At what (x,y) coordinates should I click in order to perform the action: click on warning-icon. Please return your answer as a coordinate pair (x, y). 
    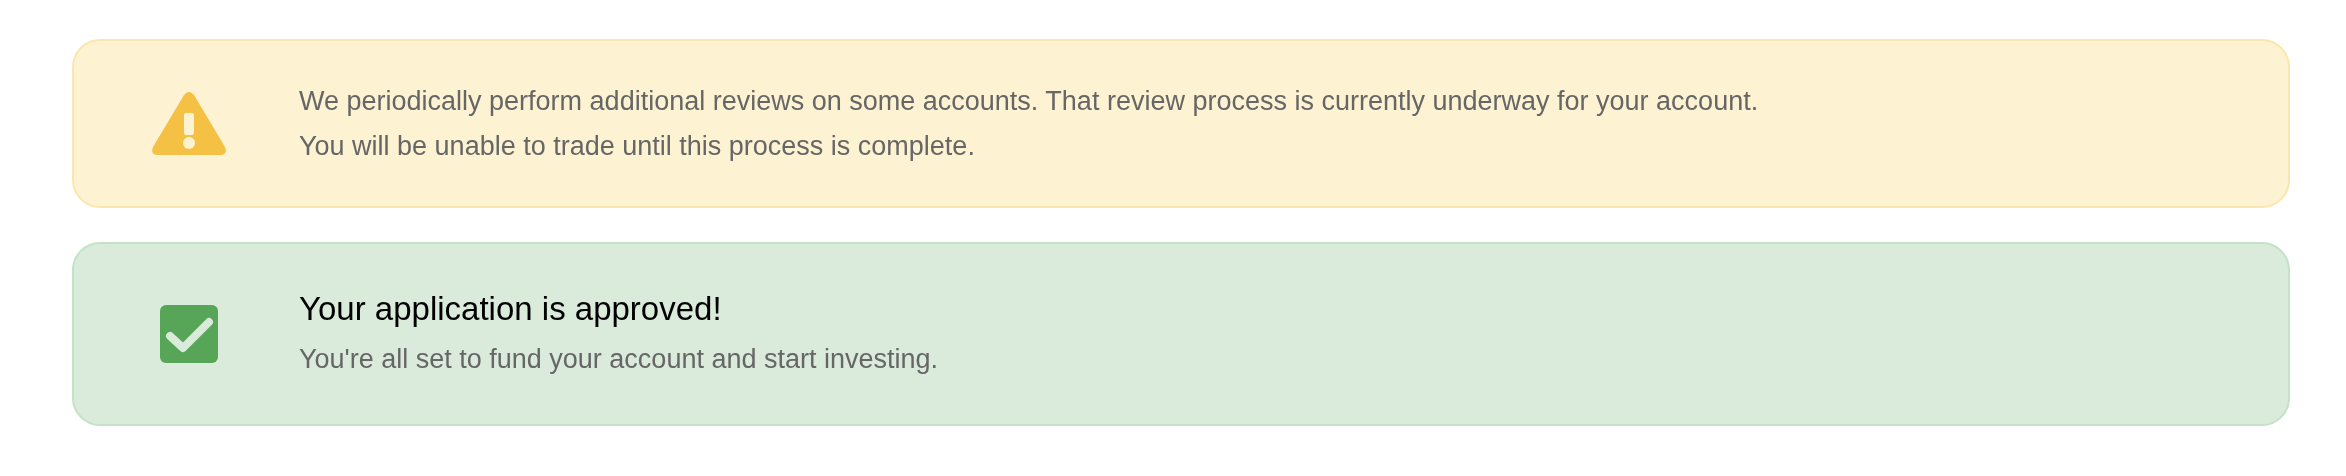
    Looking at the image, I should click on (188, 123).